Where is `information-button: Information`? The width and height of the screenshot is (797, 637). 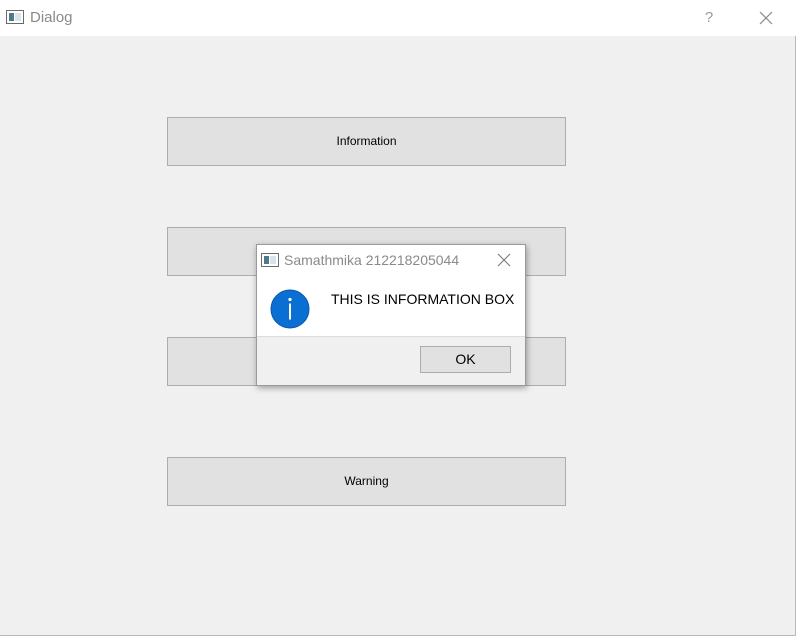
information-button: Information is located at coordinates (366, 141).